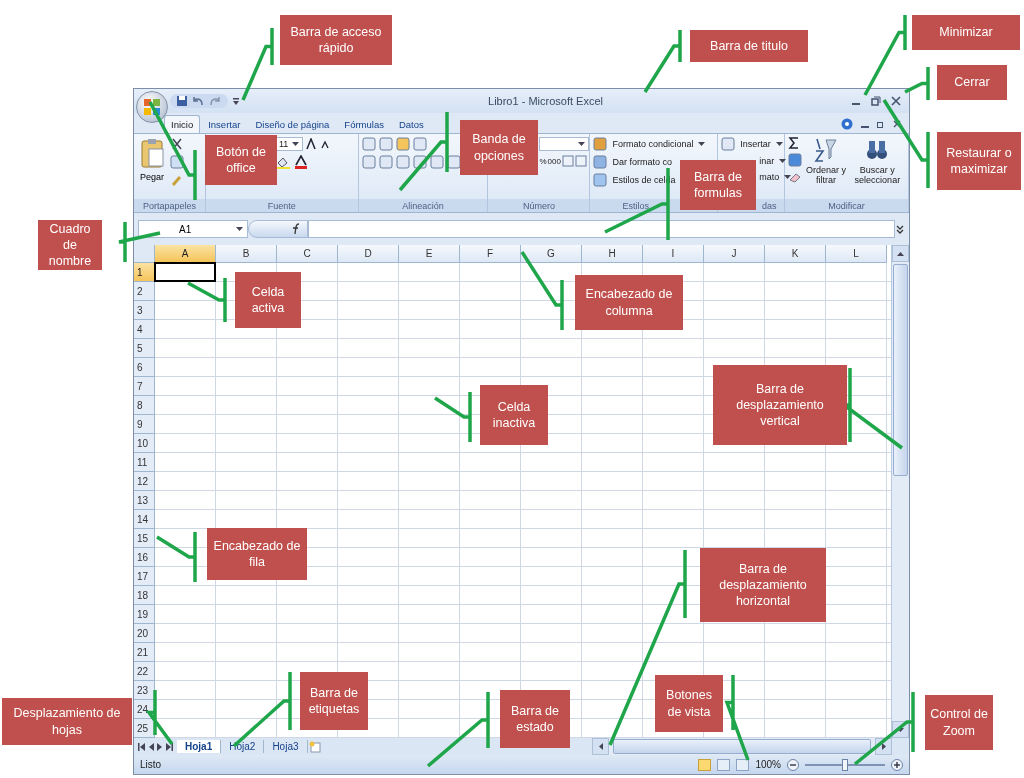 The width and height of the screenshot is (1024, 778). Describe the element at coordinates (144, 481) in the screenshot. I see `row-header: 12` at that location.